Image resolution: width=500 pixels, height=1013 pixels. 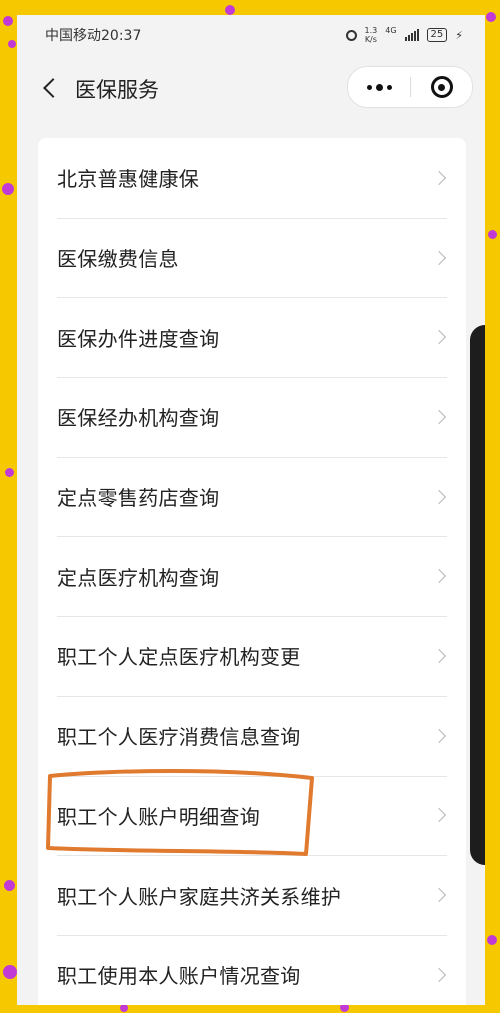 I want to click on menu-item-label: 医保缴费信息, so click(x=118, y=259).